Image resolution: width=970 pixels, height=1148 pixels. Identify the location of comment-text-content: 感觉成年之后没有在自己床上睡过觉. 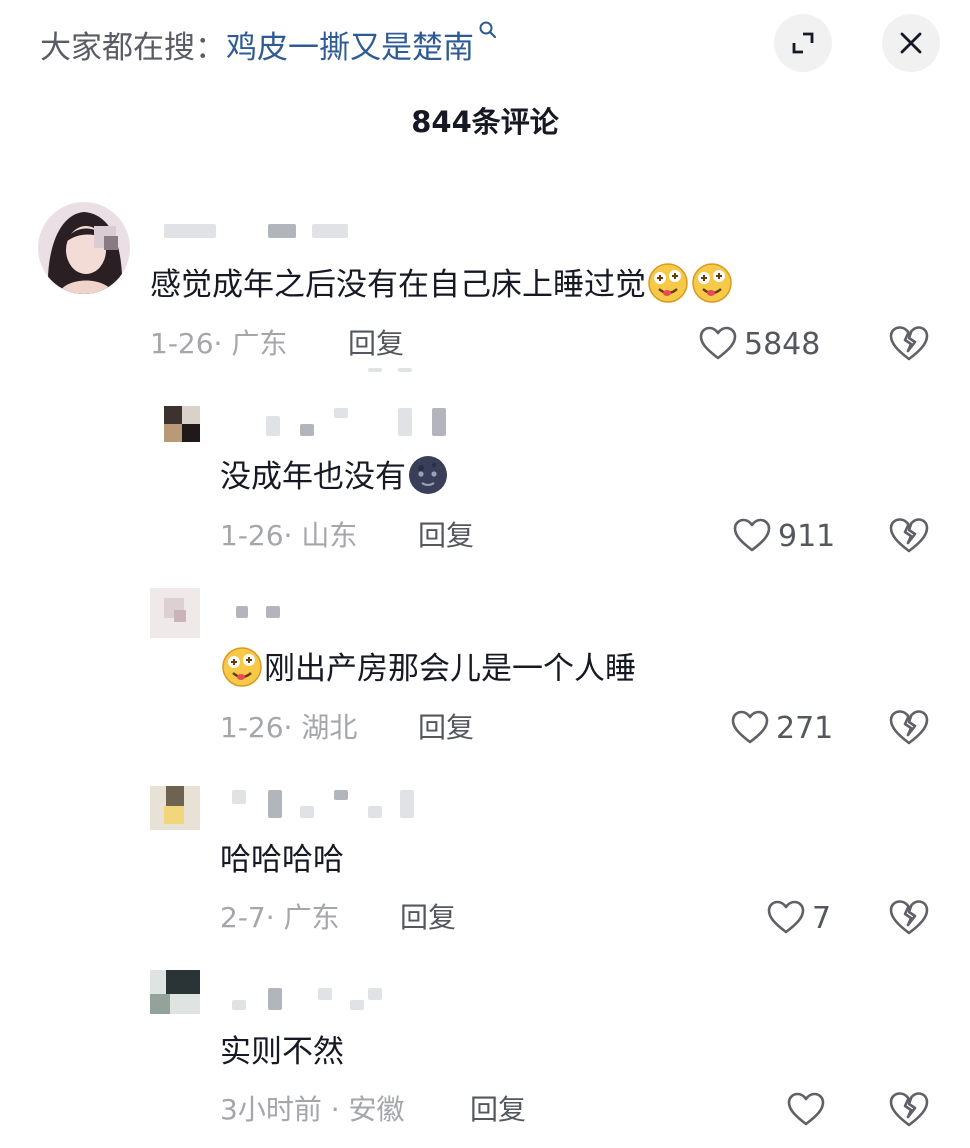
(398, 285).